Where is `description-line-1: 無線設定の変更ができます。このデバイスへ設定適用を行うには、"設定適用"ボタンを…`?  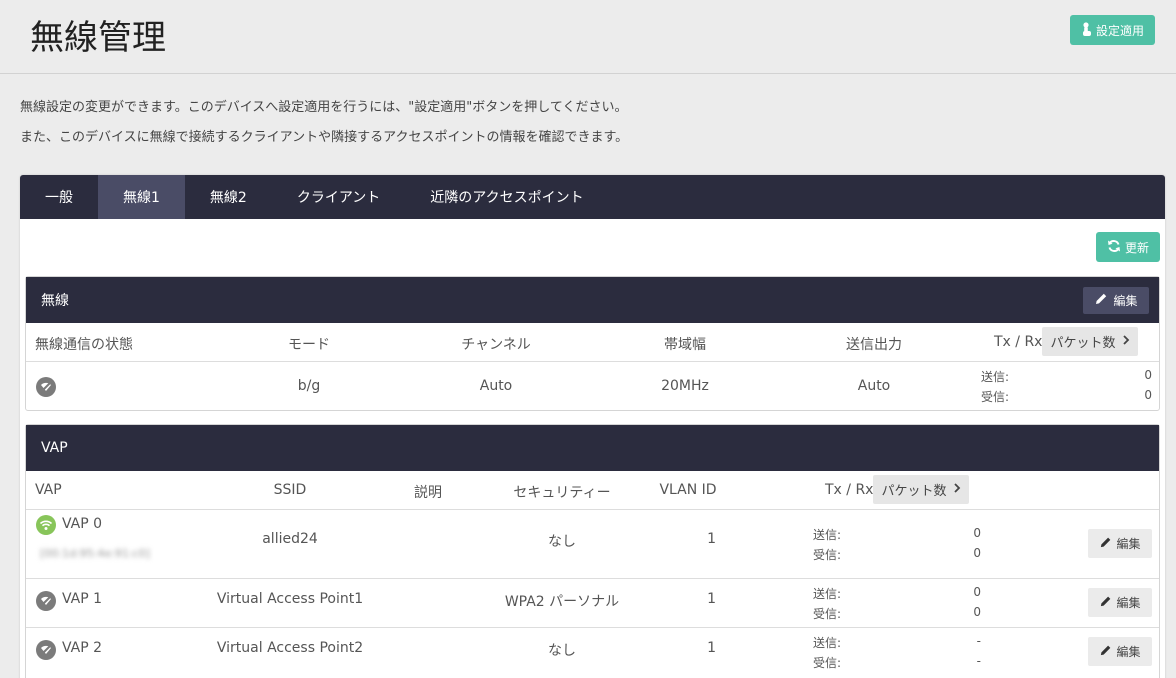 description-line-1: 無線設定の変更ができます。このデバイスへ設定適用を行うには、"設定適用"ボタンを… is located at coordinates (324, 107).